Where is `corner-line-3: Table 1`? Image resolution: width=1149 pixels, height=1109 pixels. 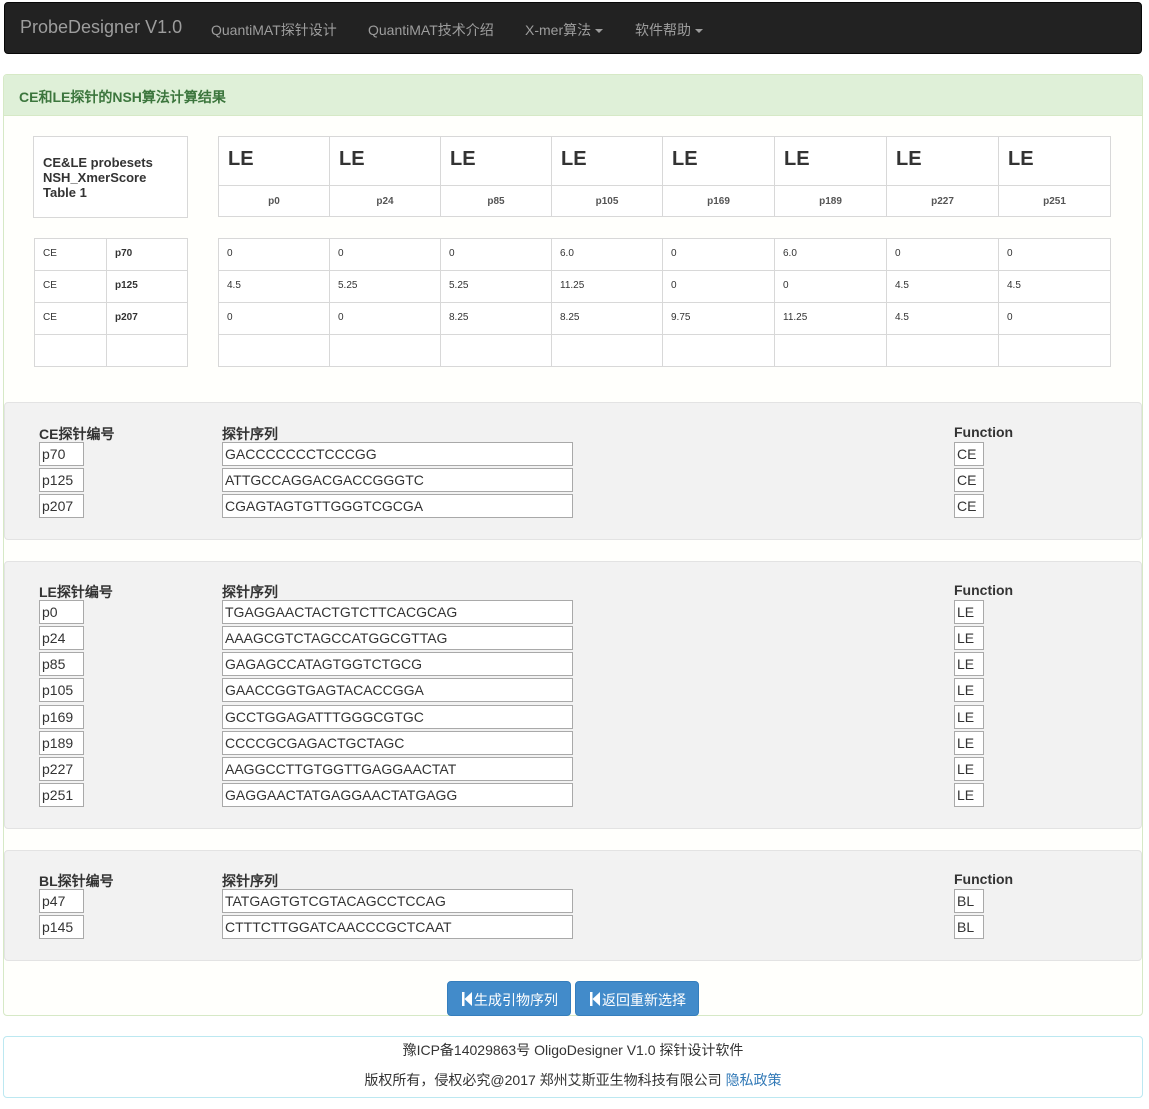 corner-line-3: Table 1 is located at coordinates (65, 192).